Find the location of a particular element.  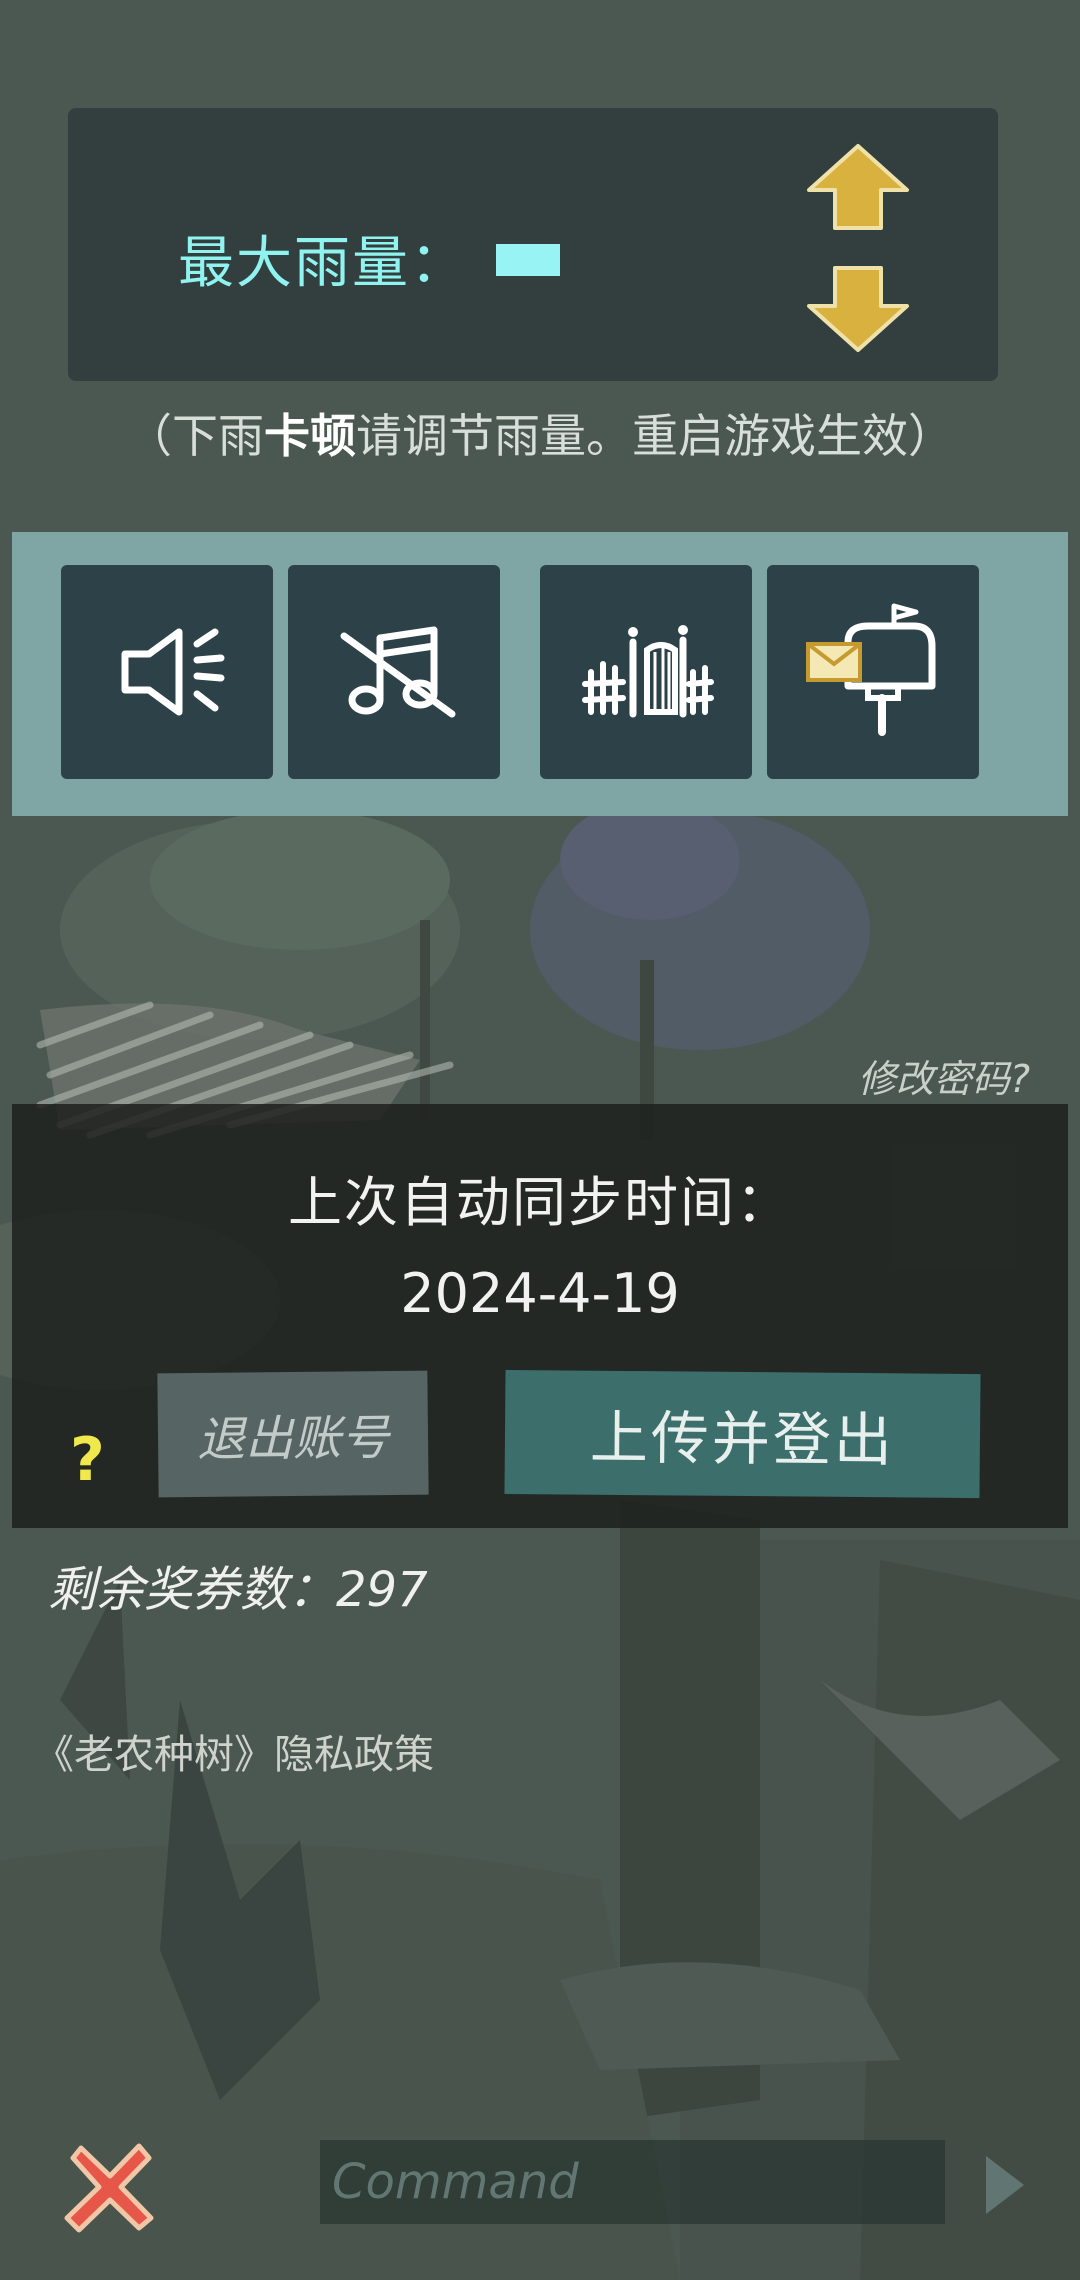

mailbox-icon is located at coordinates (871, 669).